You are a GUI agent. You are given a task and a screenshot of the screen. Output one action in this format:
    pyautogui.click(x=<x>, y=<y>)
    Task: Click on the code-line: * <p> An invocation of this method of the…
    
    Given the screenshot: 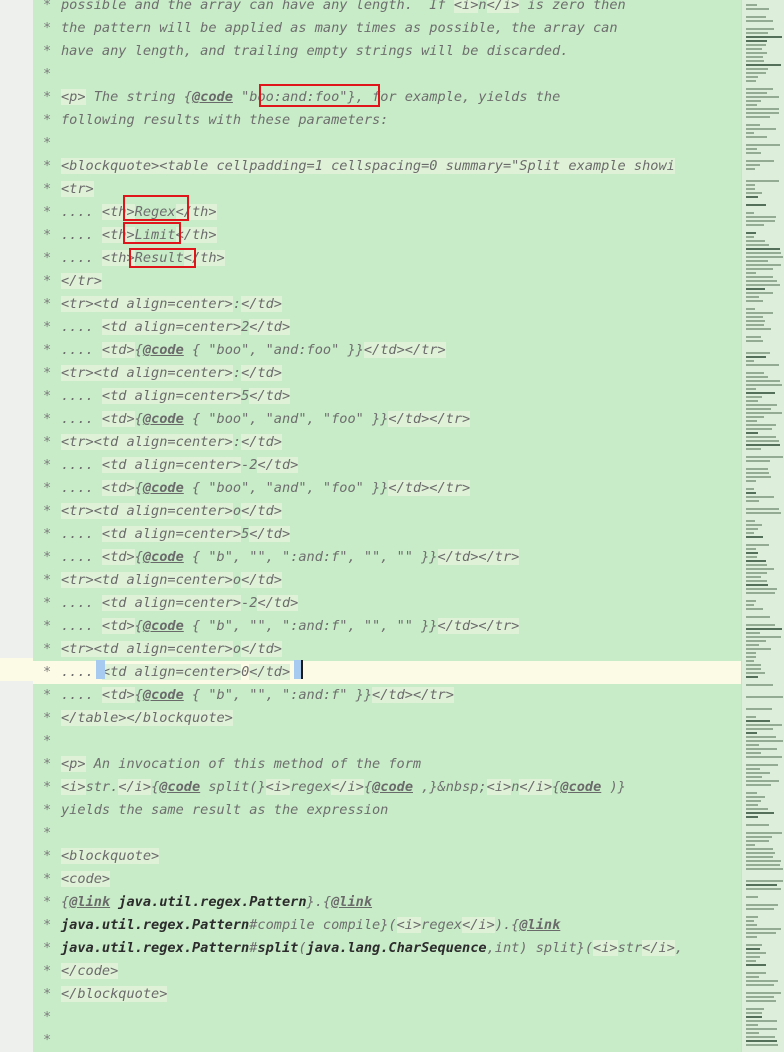 What is the action you would take?
    pyautogui.click(x=387, y=764)
    